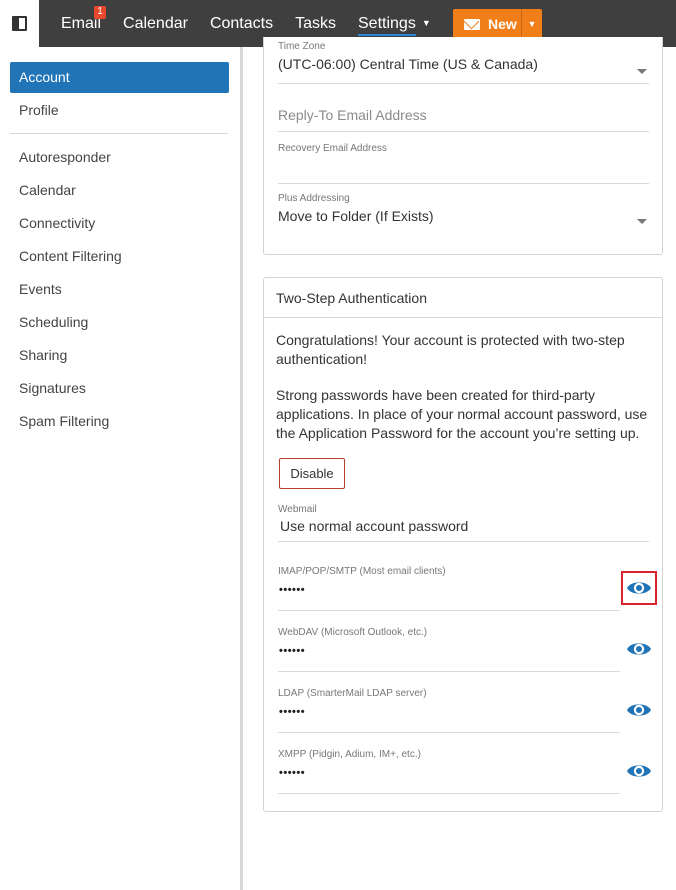 This screenshot has height=890, width=676. Describe the element at coordinates (119, 388) in the screenshot. I see `sidebar-item-signatures: Signatures` at that location.